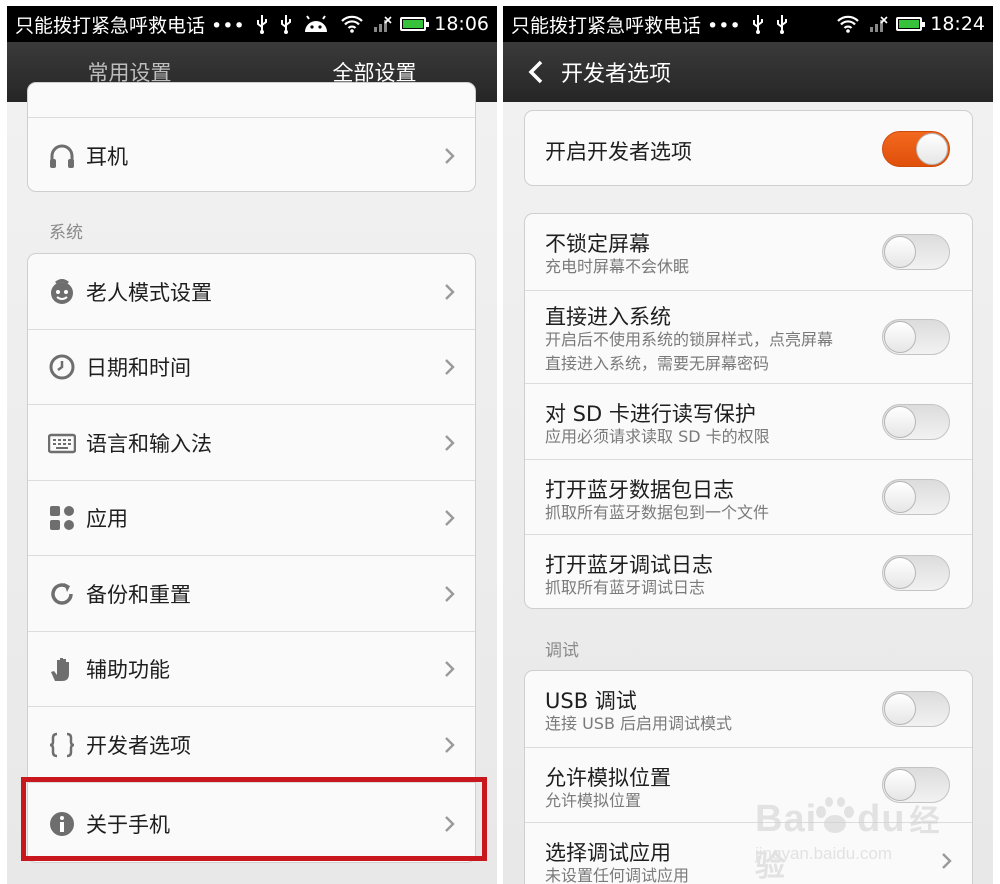  Describe the element at coordinates (66, 233) in the screenshot. I see `section-title-system: 系统` at that location.